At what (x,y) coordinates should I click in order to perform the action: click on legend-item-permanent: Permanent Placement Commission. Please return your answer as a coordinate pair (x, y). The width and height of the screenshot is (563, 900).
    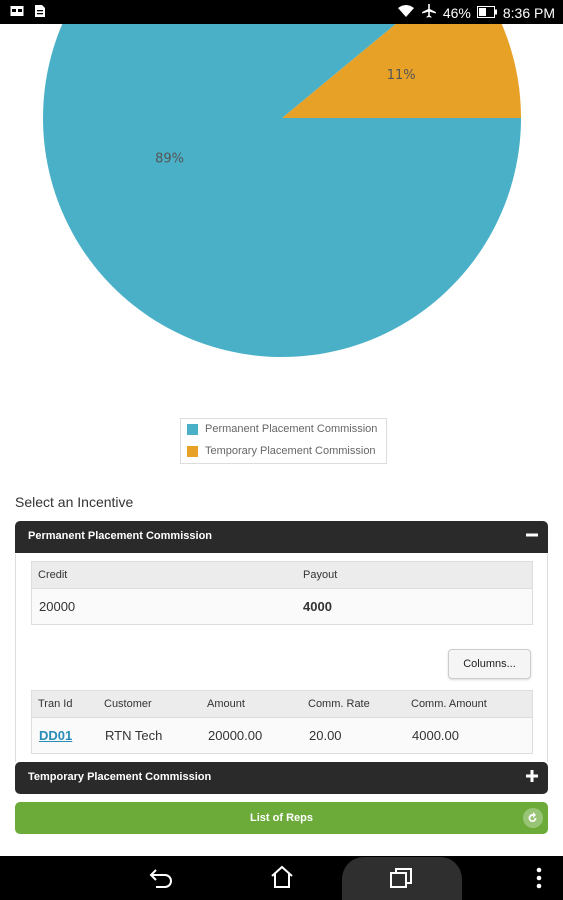
    Looking at the image, I should click on (282, 429).